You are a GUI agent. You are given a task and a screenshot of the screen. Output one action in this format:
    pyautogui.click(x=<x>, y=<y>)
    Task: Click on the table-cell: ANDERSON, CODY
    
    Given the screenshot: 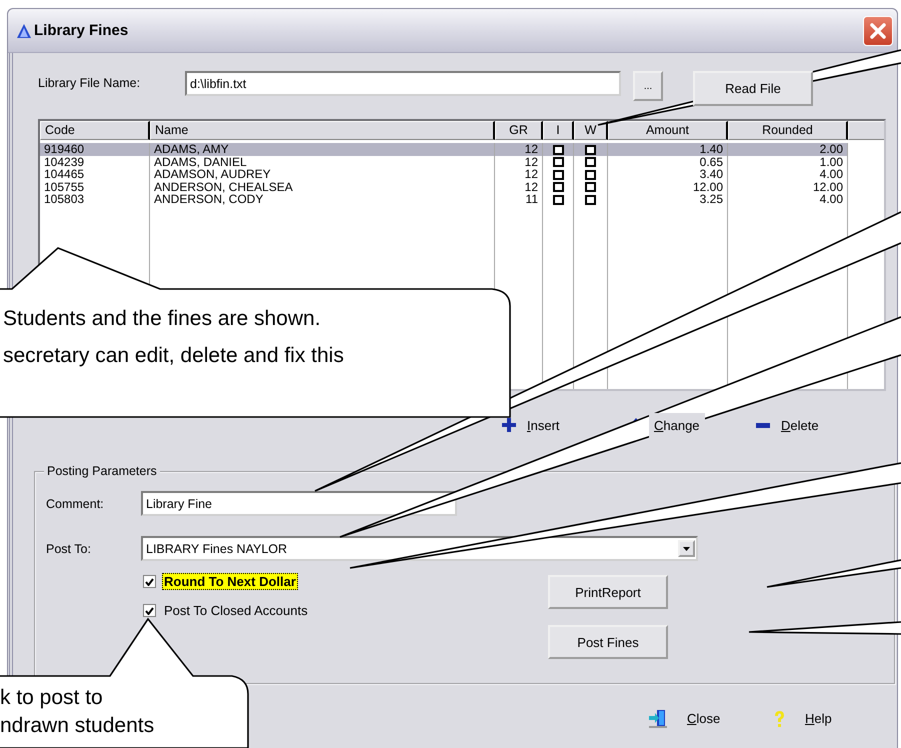 What is the action you would take?
    pyautogui.click(x=209, y=199)
    